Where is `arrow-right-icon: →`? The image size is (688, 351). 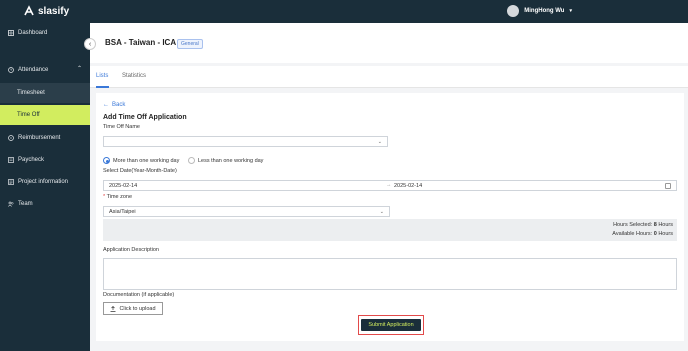
arrow-right-icon: → is located at coordinates (389, 185).